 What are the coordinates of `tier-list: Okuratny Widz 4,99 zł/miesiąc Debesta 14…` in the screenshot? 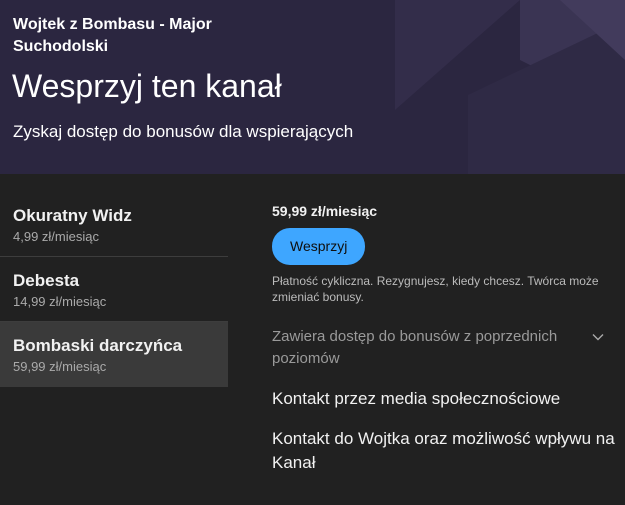 It's located at (114, 289).